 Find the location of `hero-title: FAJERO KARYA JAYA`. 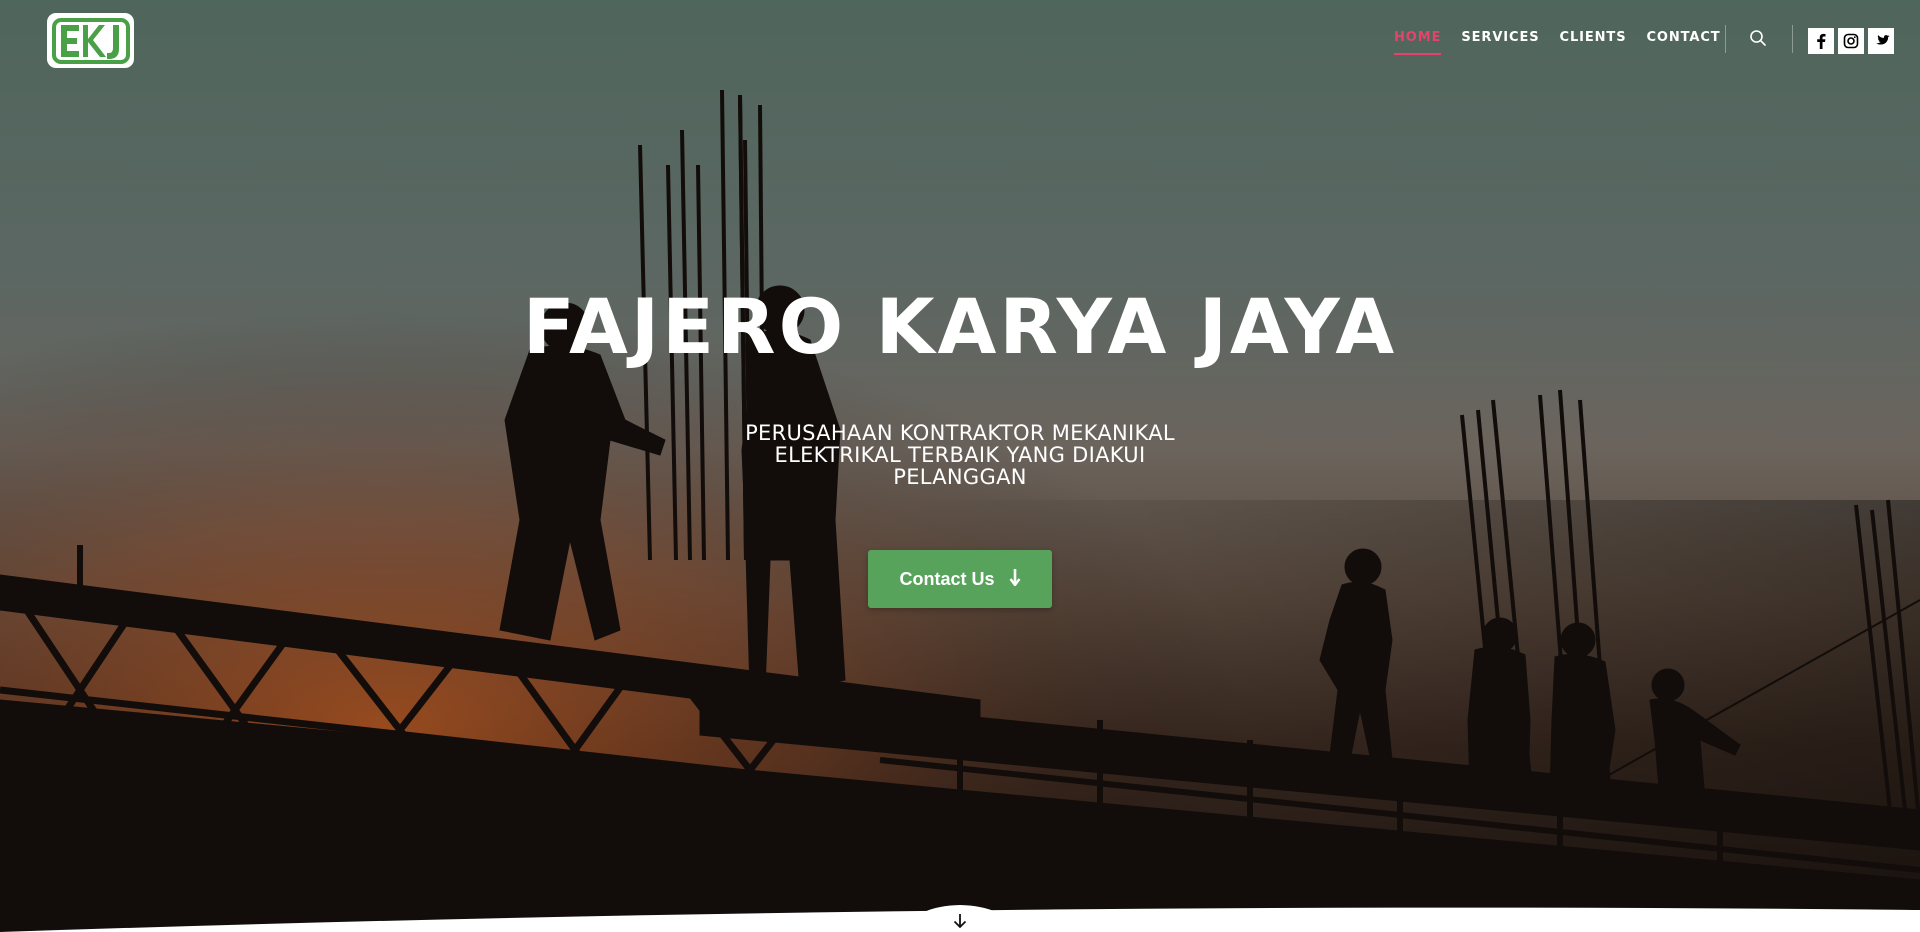

hero-title: FAJERO KARYA JAYA is located at coordinates (960, 326).